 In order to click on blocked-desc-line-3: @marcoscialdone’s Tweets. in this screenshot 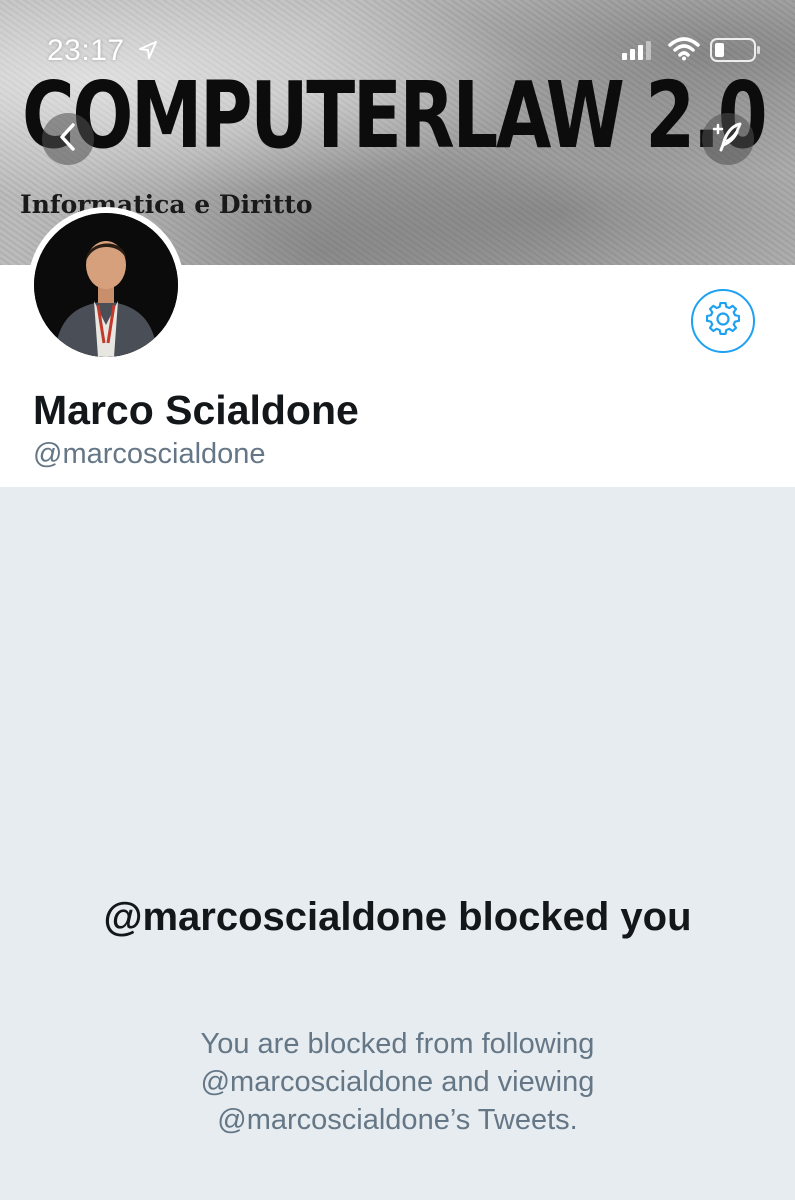, I will do `click(397, 1120)`.